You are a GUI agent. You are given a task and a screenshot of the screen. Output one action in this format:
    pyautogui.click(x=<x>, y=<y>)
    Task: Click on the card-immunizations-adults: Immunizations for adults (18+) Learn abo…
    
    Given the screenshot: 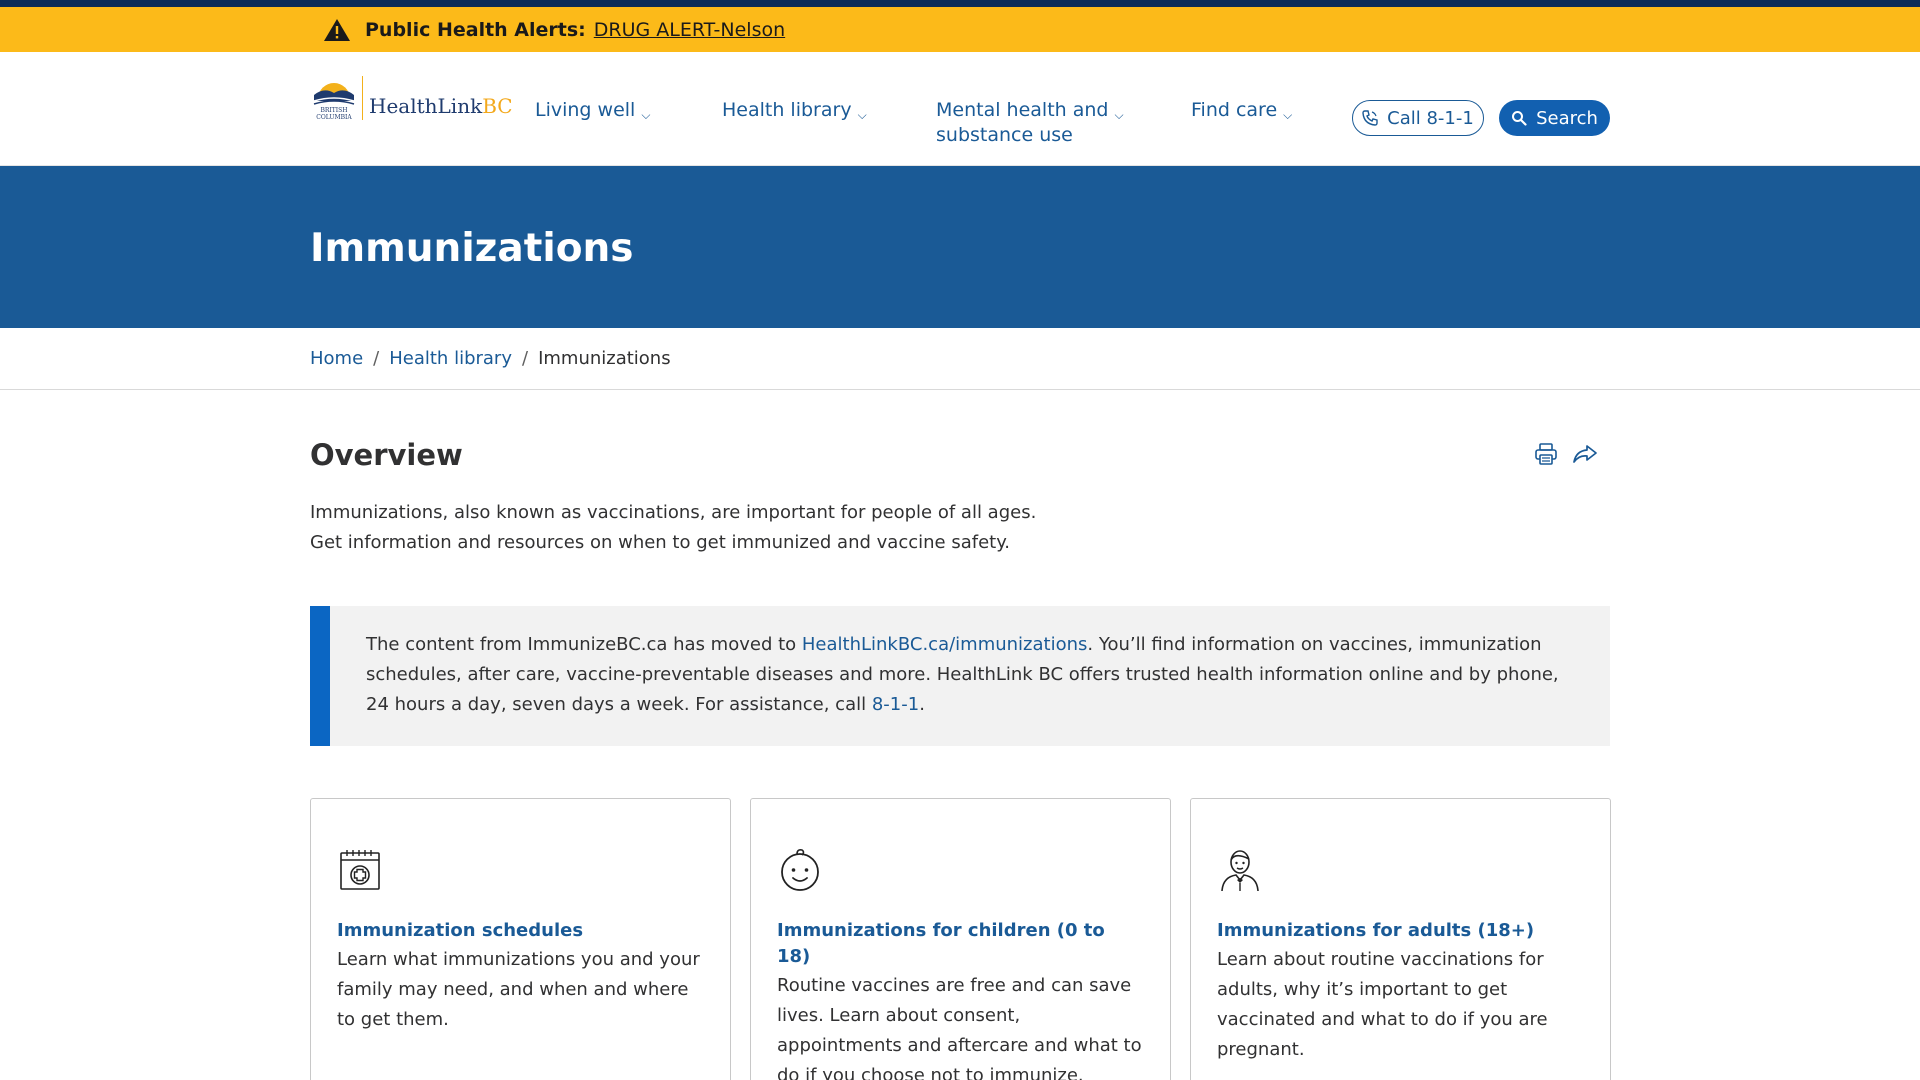 What is the action you would take?
    pyautogui.click(x=1400, y=939)
    